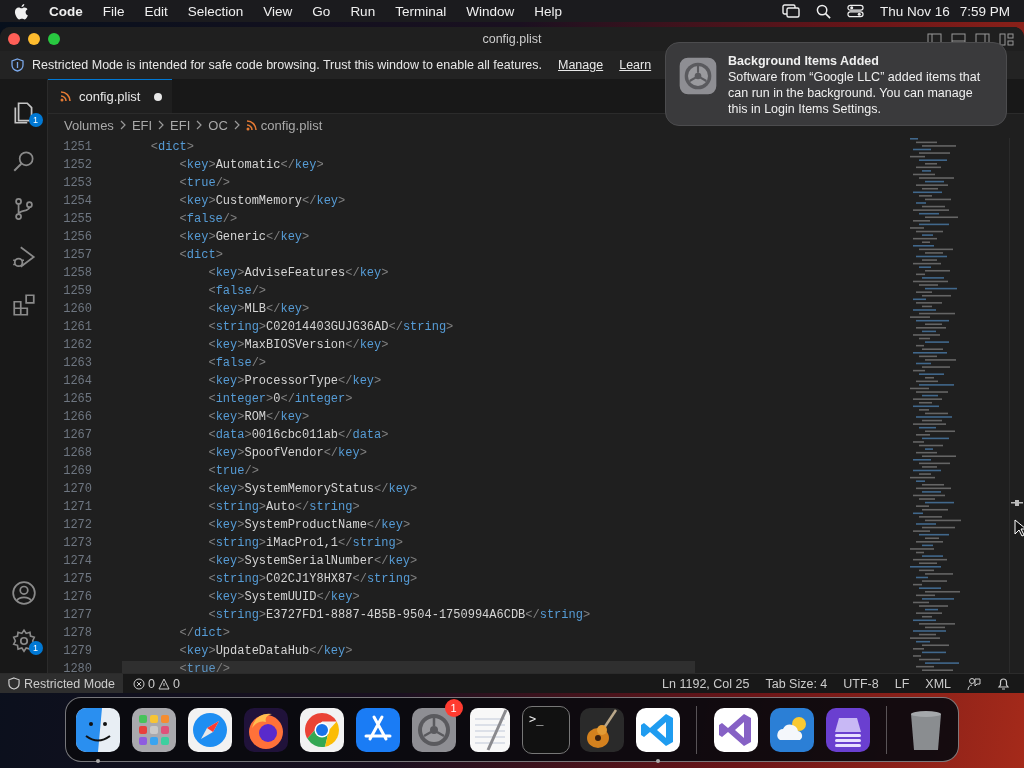 The width and height of the screenshot is (1024, 768). What do you see at coordinates (77, 471) in the screenshot?
I see `line-number: 1269` at bounding box center [77, 471].